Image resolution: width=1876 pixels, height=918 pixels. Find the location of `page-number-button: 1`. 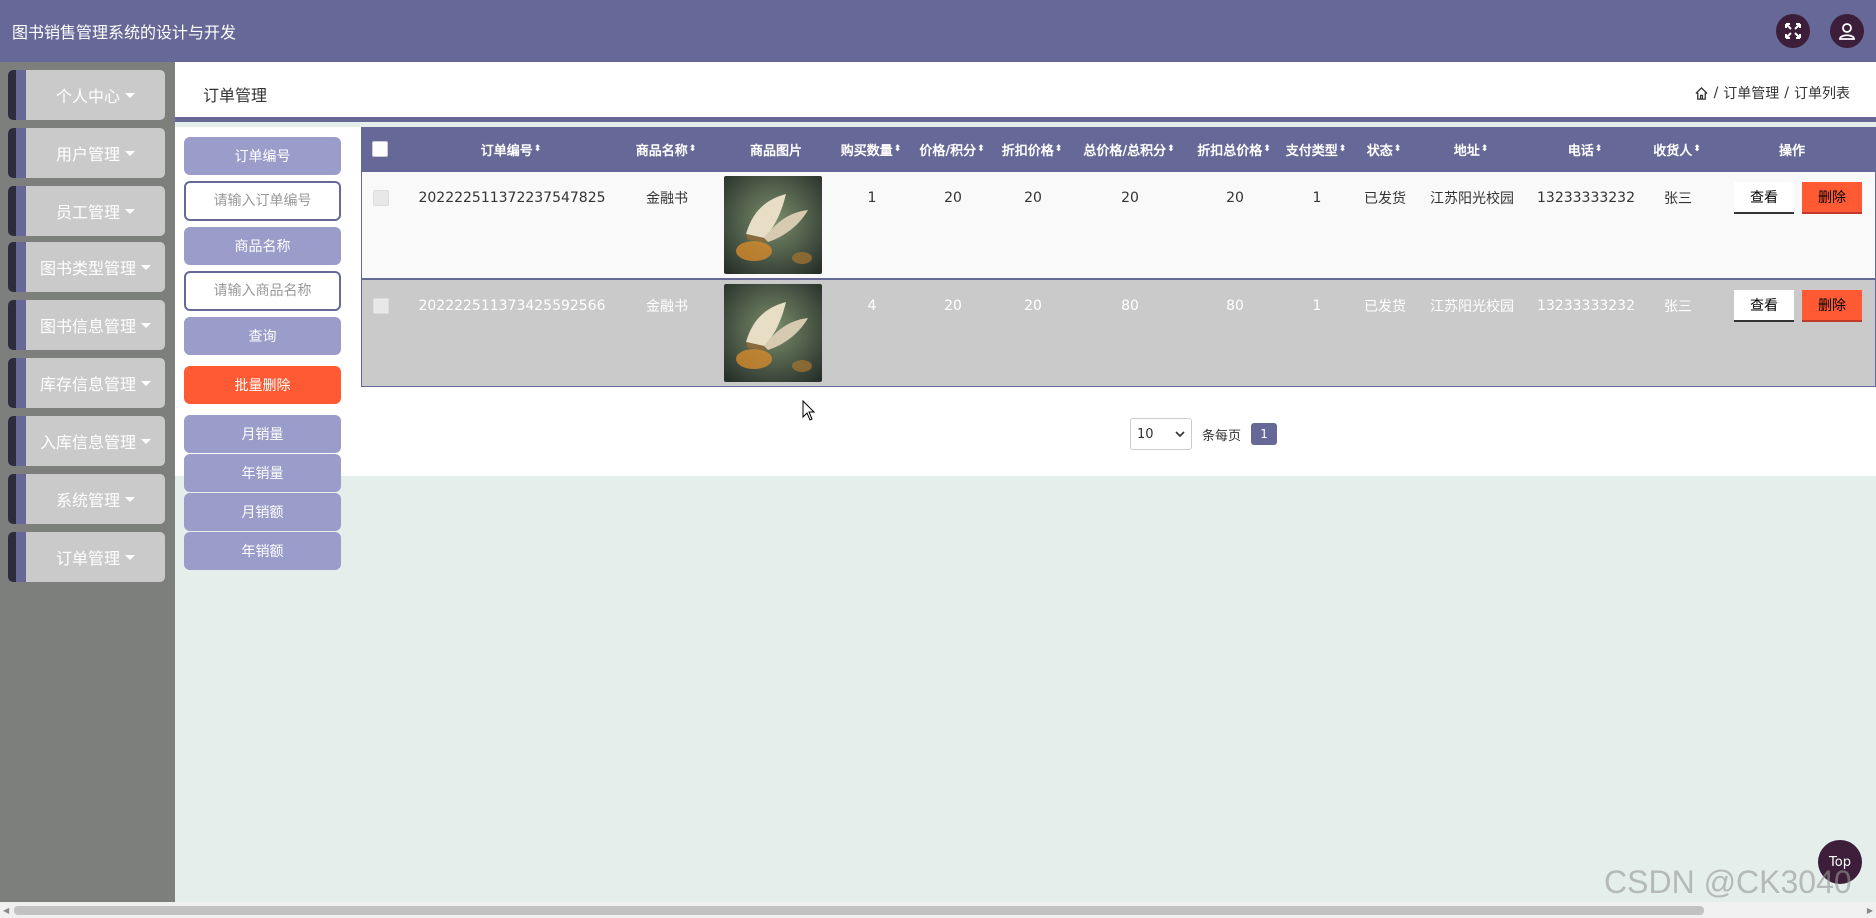

page-number-button: 1 is located at coordinates (1264, 434).